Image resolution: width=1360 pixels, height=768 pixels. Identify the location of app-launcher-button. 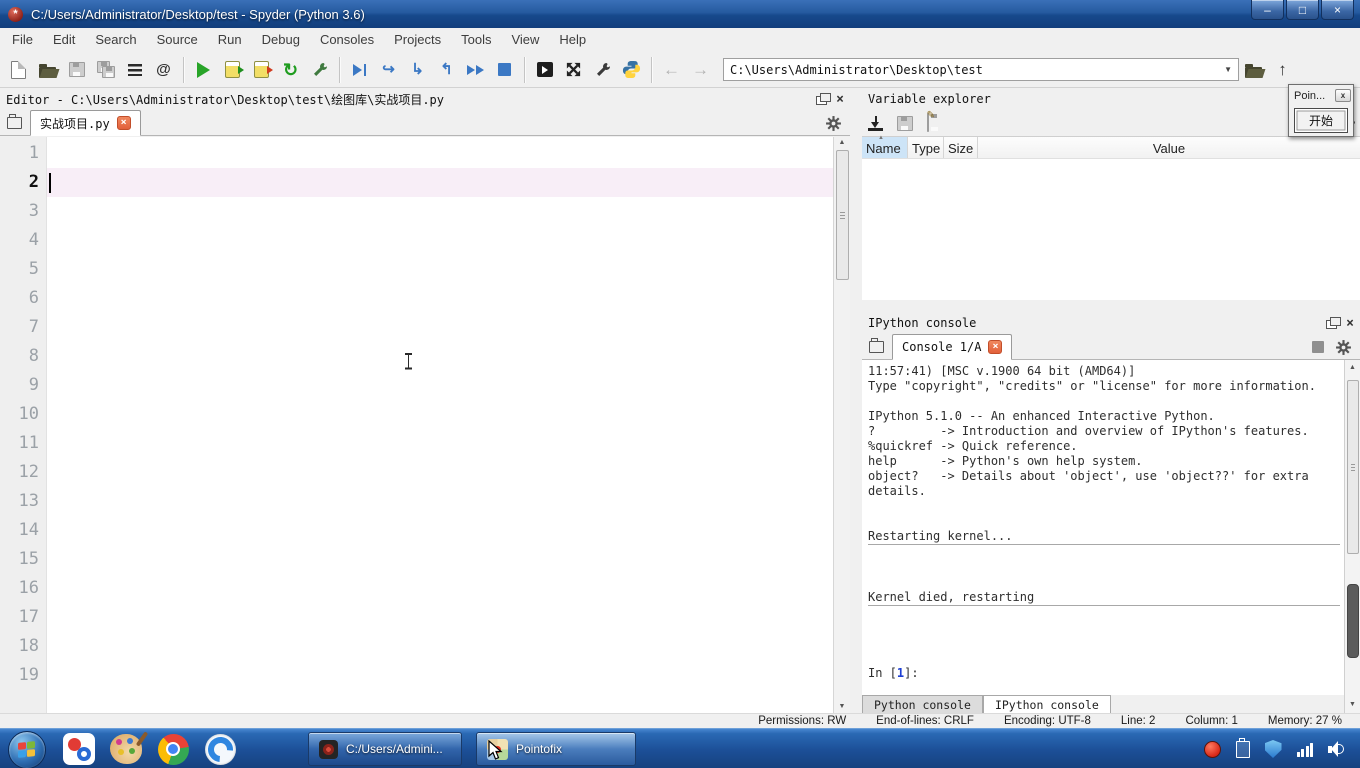
(79, 749).